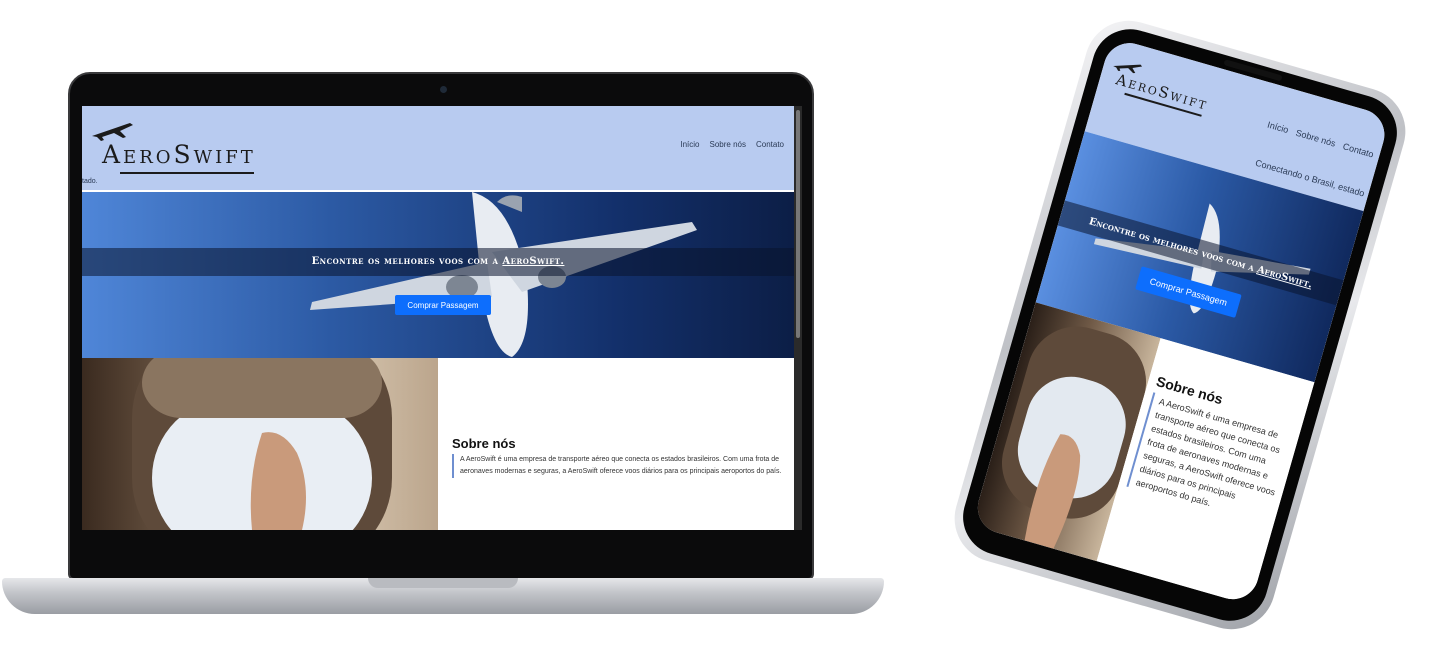 The width and height of the screenshot is (1440, 648). Describe the element at coordinates (112, 132) in the screenshot. I see `airplane-icon` at that location.